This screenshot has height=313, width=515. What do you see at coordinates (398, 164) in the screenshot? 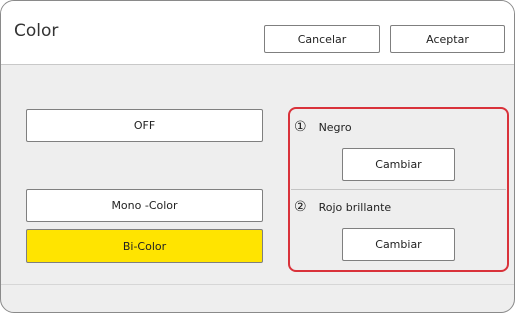
I see `drum-1-change-button: Cambiar` at bounding box center [398, 164].